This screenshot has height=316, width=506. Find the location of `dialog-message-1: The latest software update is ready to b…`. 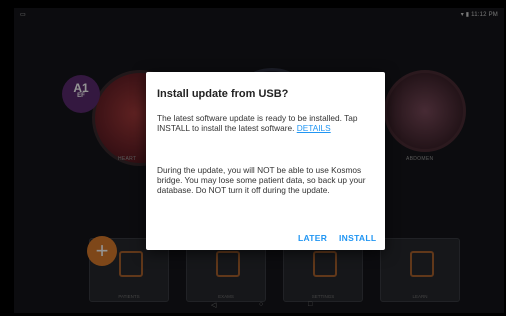

dialog-message-1: The latest software update is ready to b… is located at coordinates (267, 123).